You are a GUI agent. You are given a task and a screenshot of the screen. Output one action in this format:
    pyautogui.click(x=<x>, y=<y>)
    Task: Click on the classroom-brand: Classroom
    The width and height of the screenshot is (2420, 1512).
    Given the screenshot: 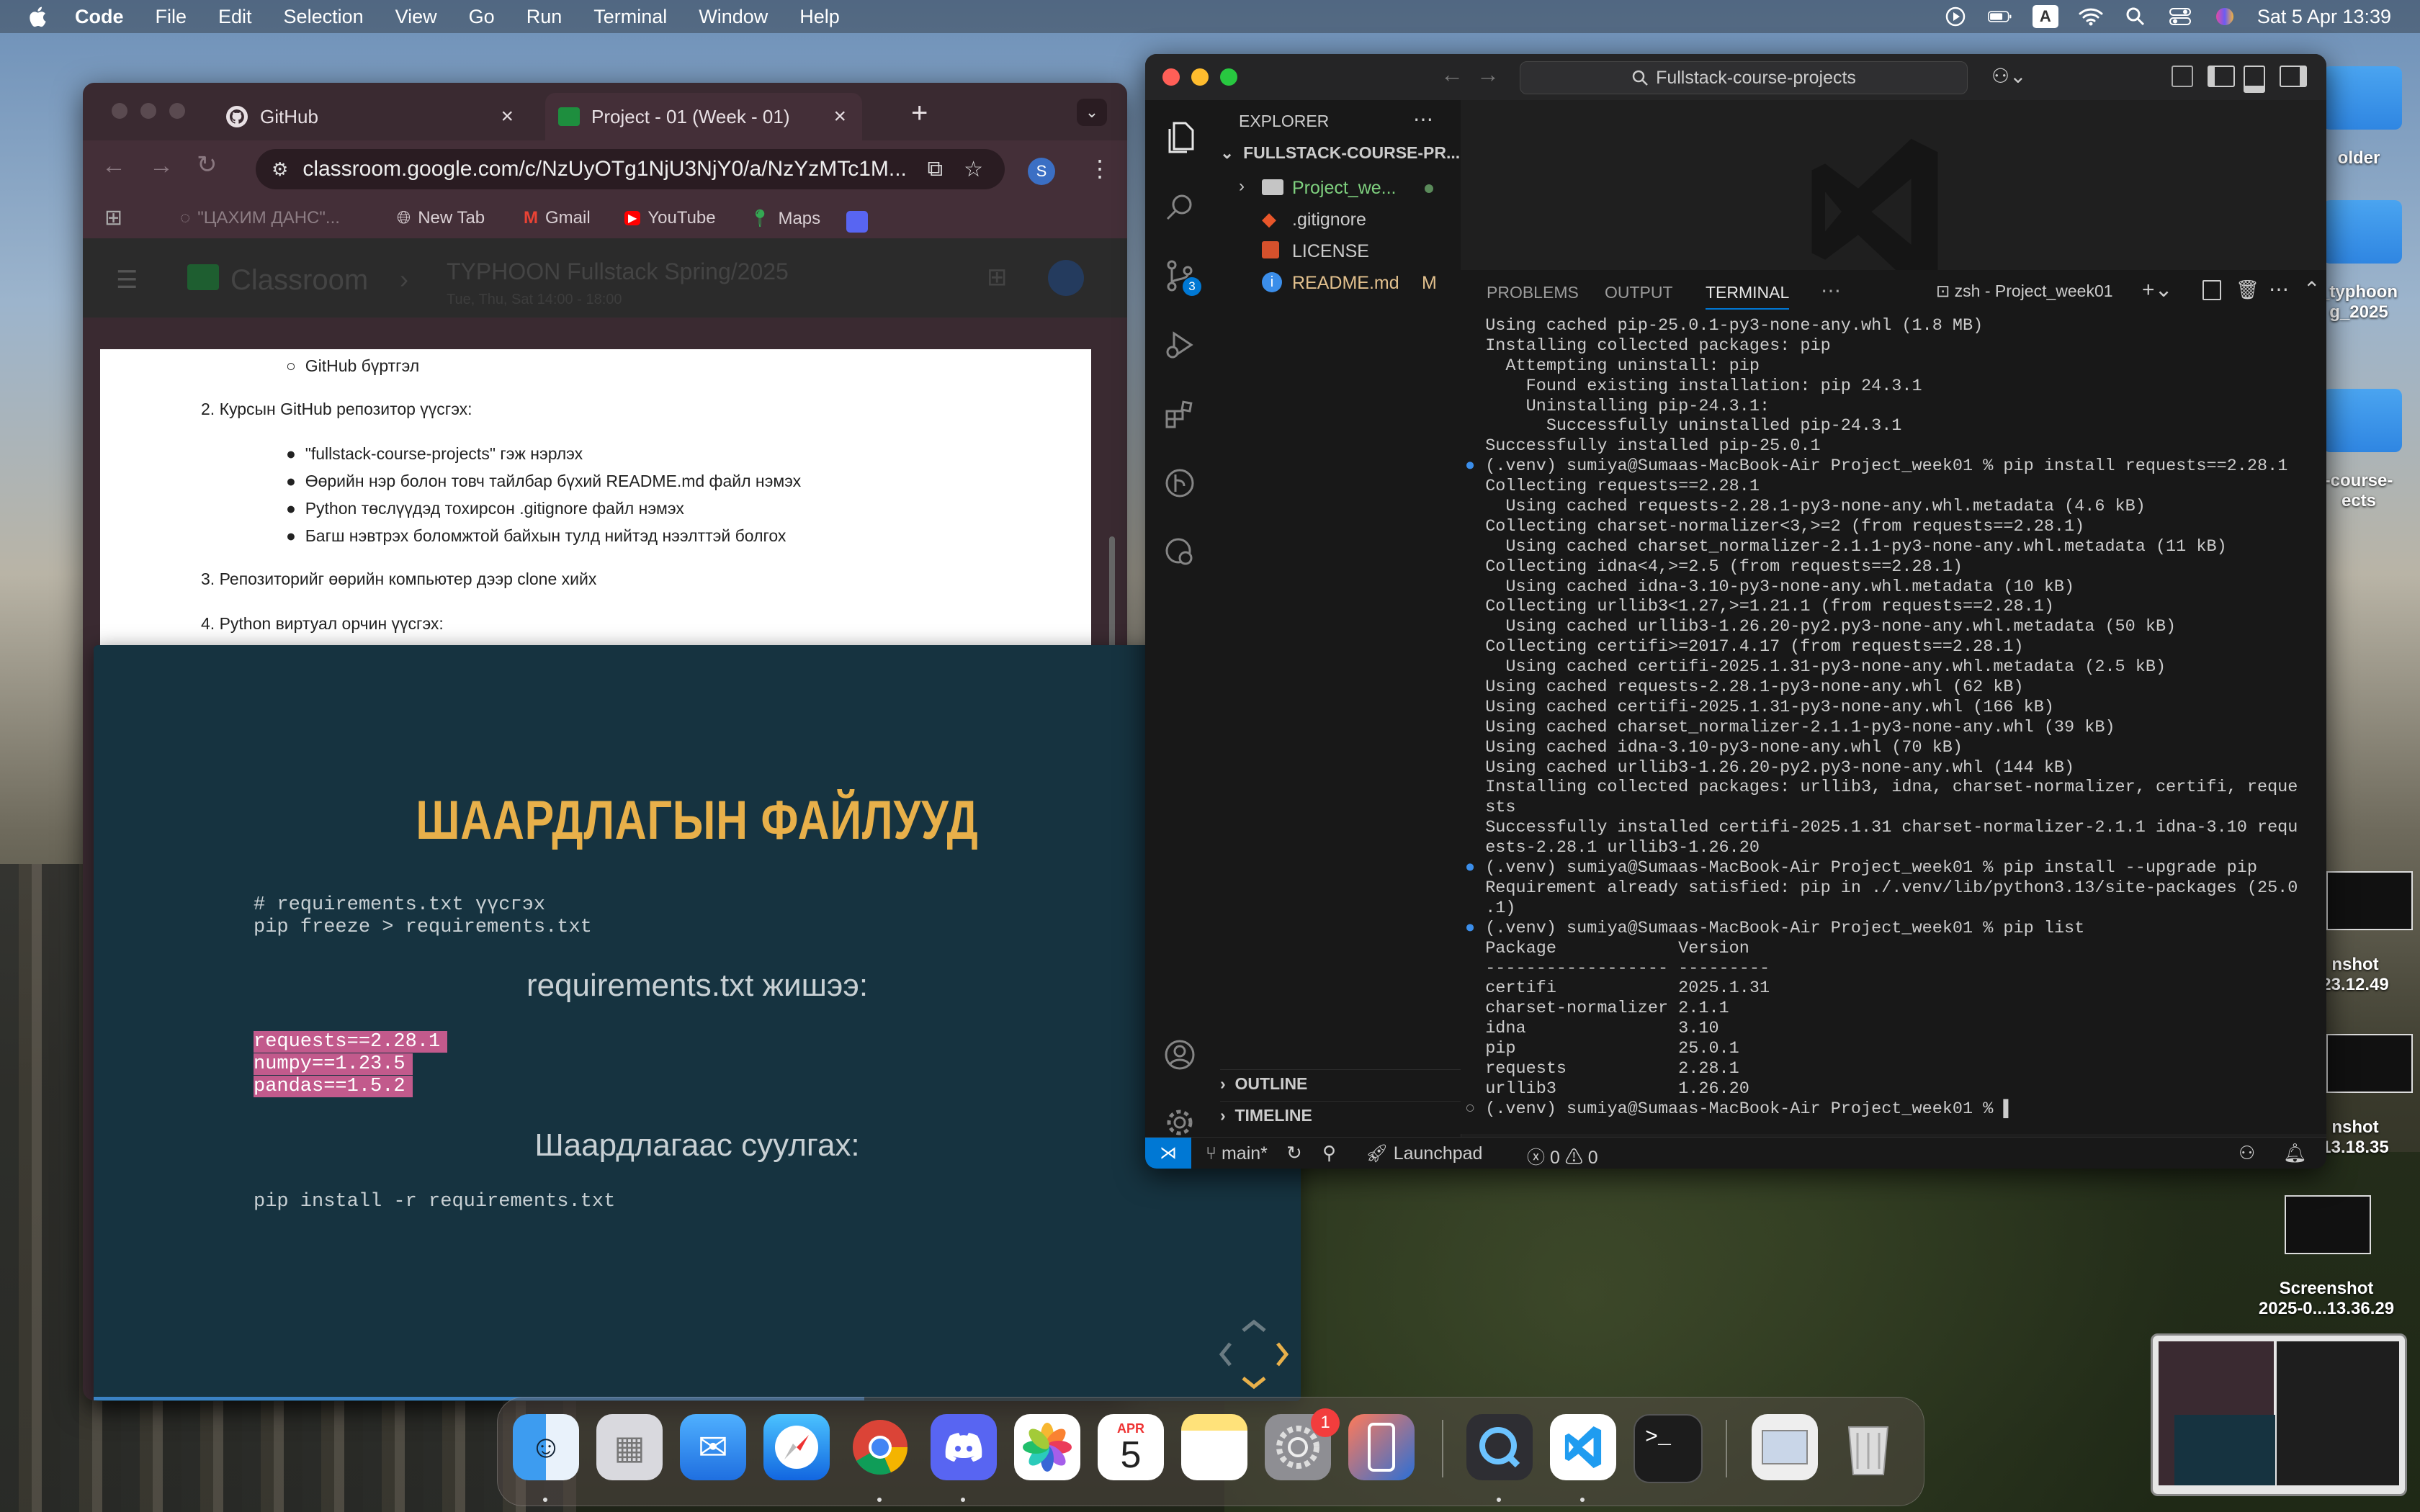 What is the action you would take?
    pyautogui.click(x=299, y=280)
    